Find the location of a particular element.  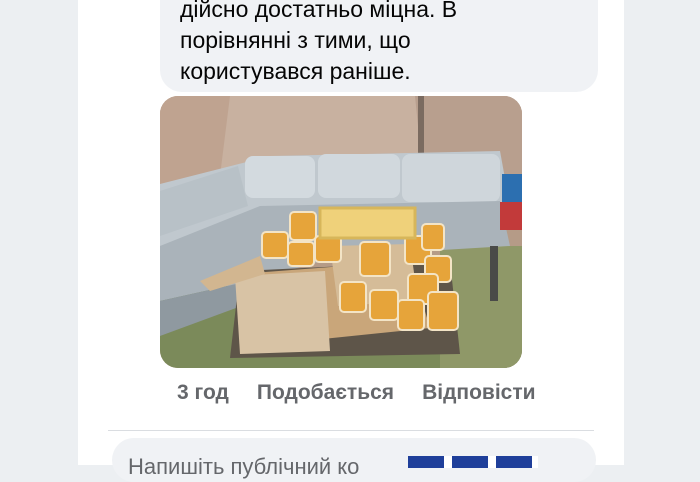

reply-button: Відповісти is located at coordinates (478, 393).